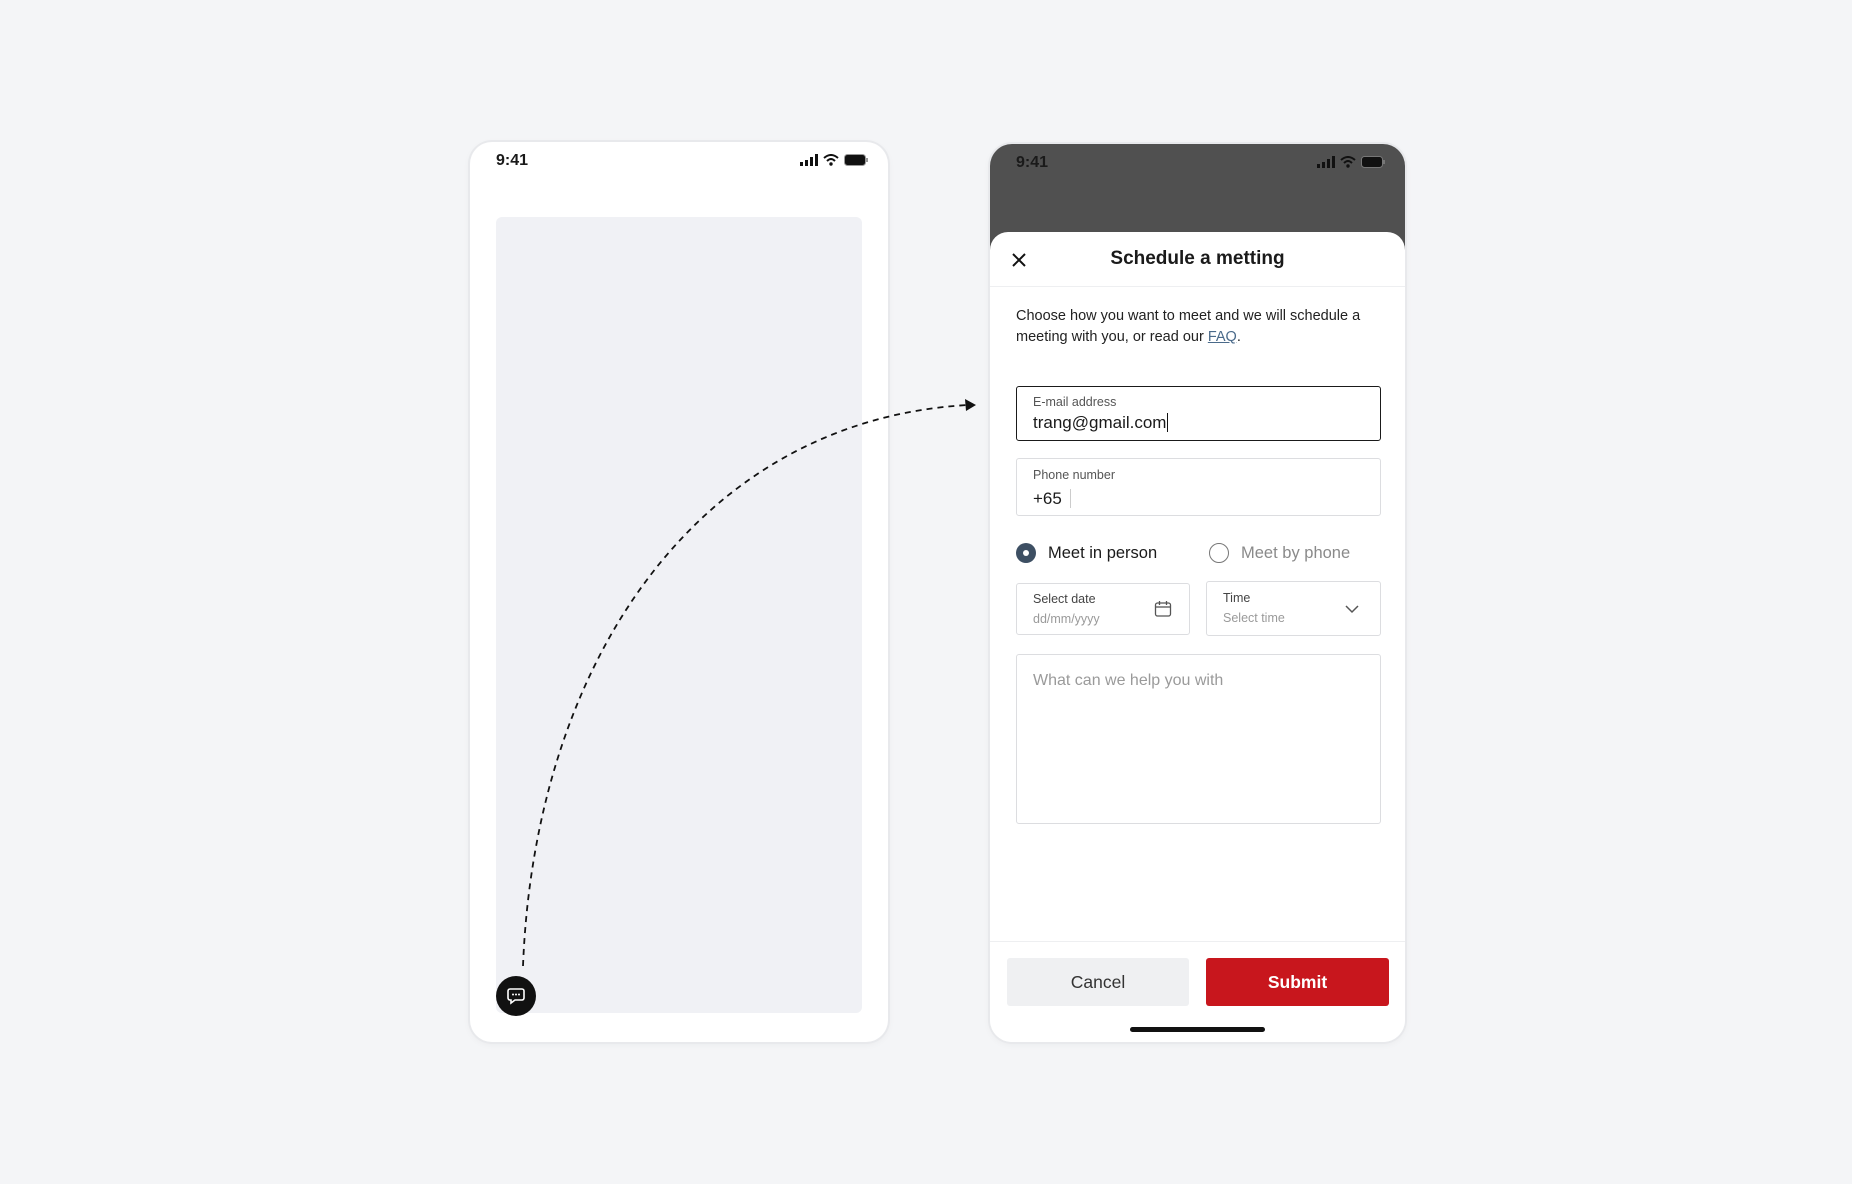 This screenshot has height=1184, width=1852. I want to click on home-indicator, so click(1197, 1029).